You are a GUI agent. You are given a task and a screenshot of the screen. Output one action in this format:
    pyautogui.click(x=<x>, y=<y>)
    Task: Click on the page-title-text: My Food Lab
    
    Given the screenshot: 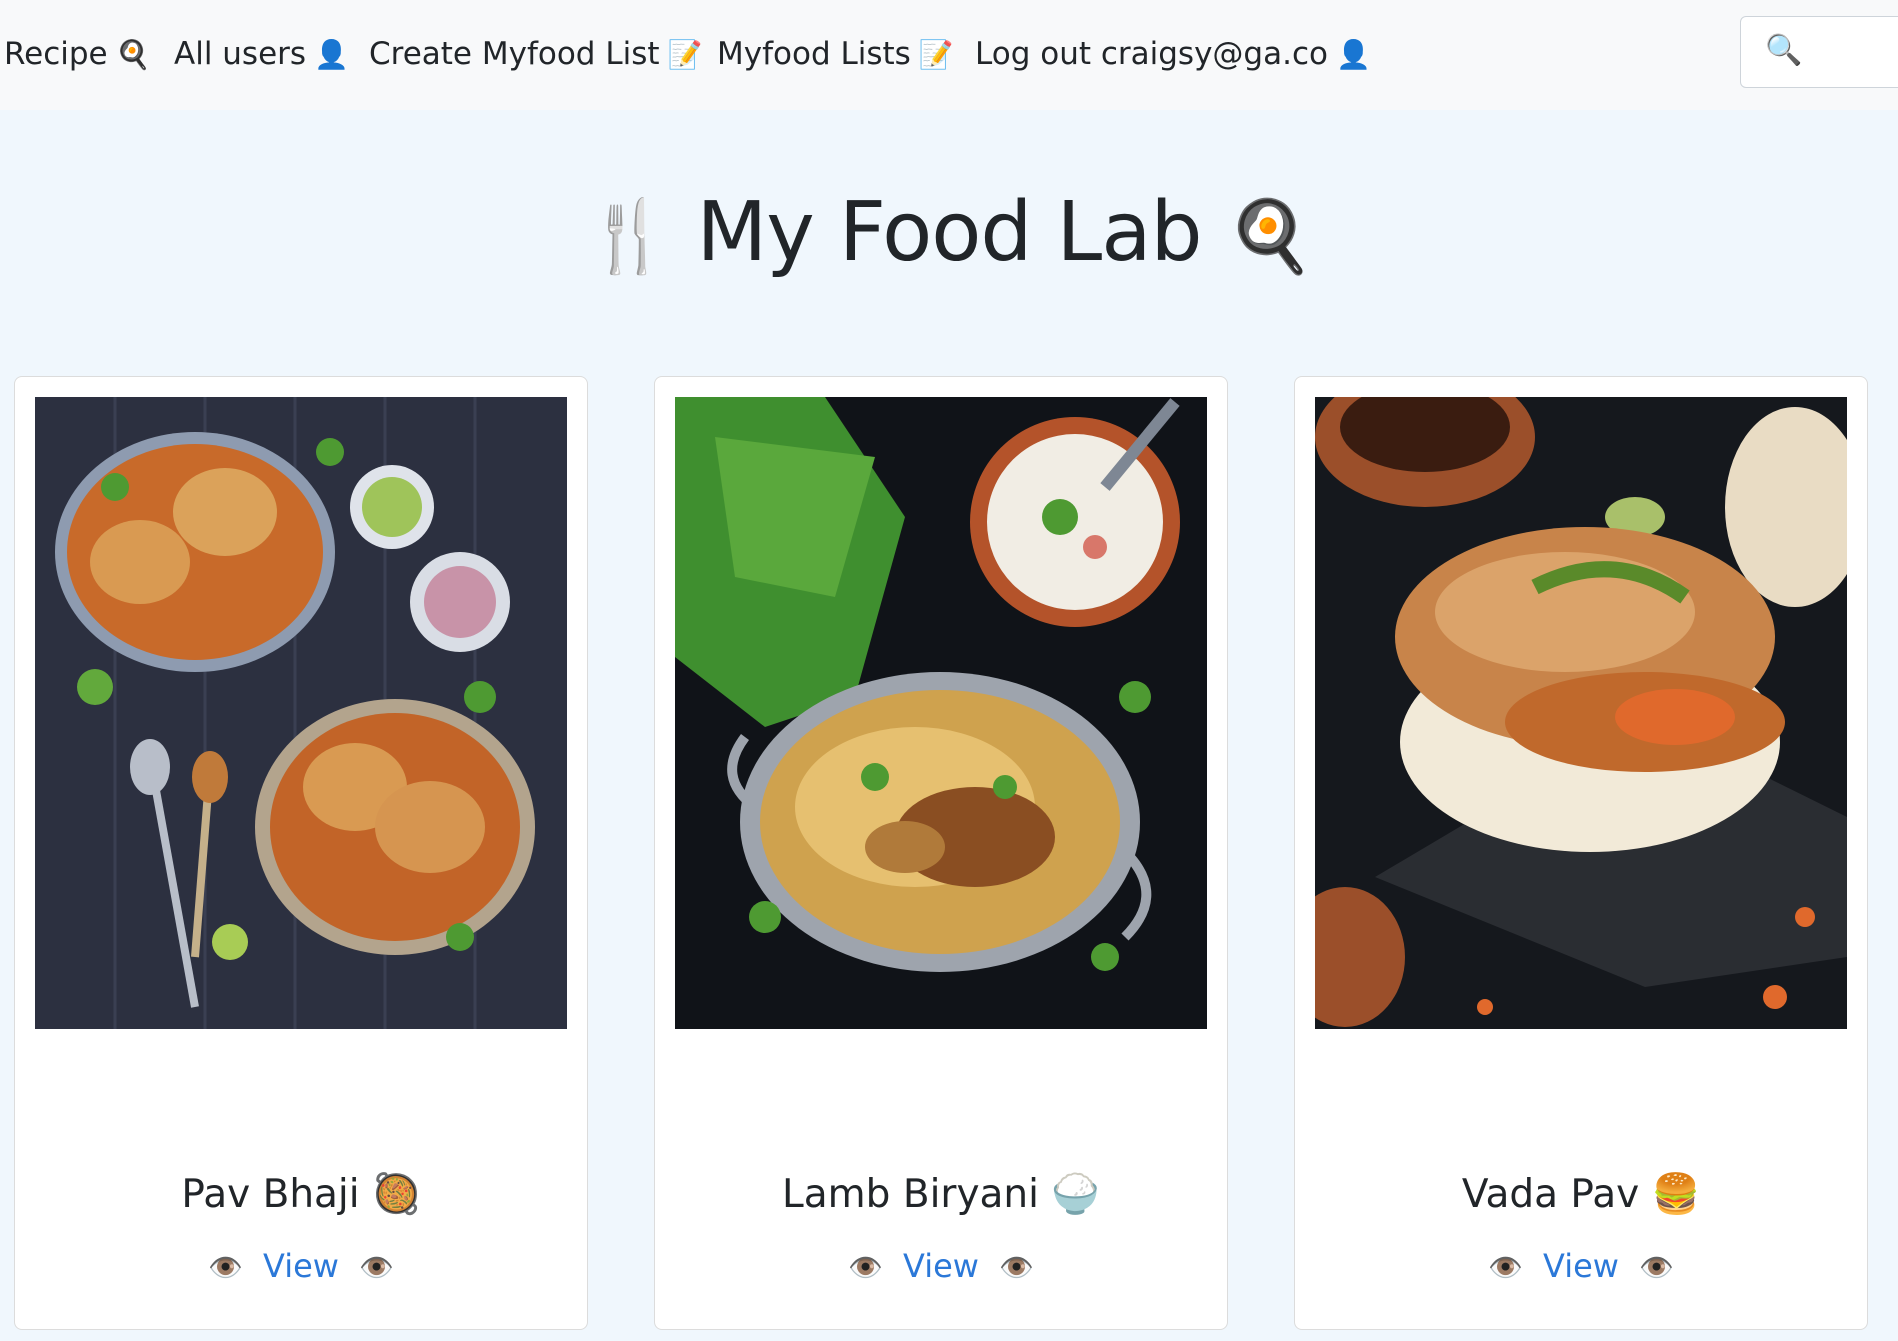 What is the action you would take?
    pyautogui.click(x=949, y=232)
    